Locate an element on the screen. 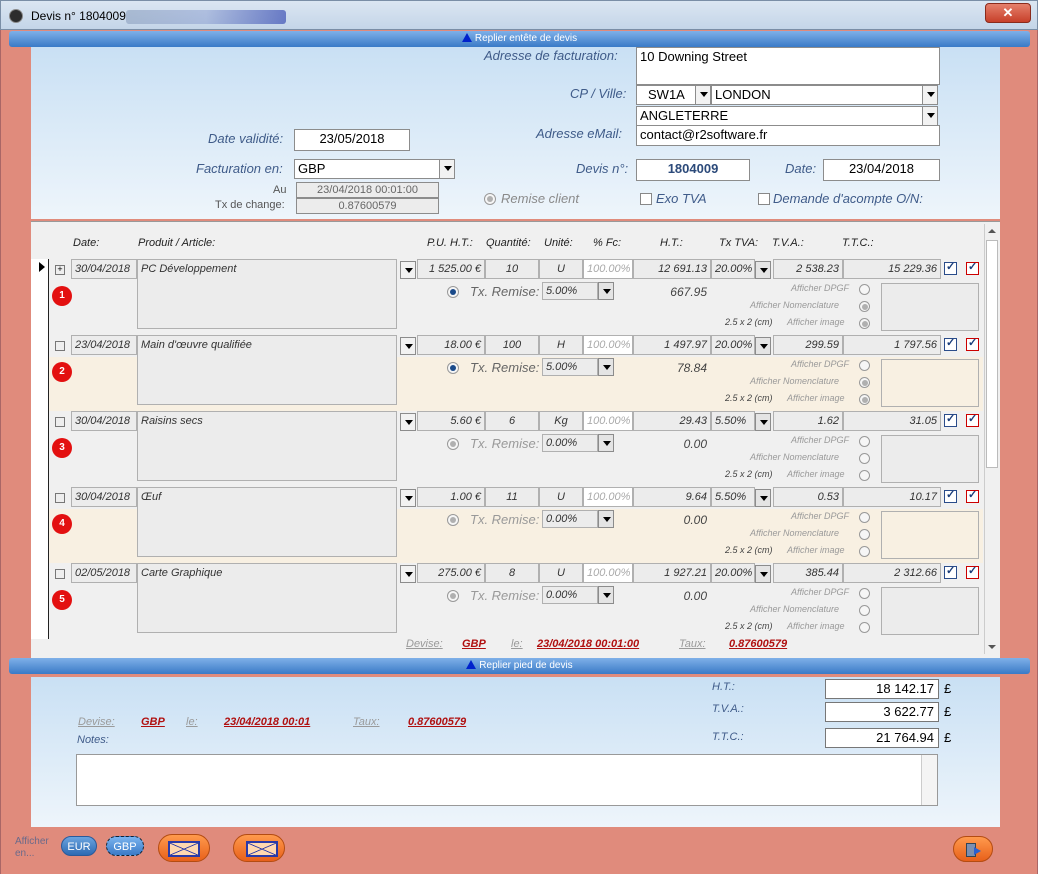  line-date-field: 02/05/2018 is located at coordinates (104, 573).